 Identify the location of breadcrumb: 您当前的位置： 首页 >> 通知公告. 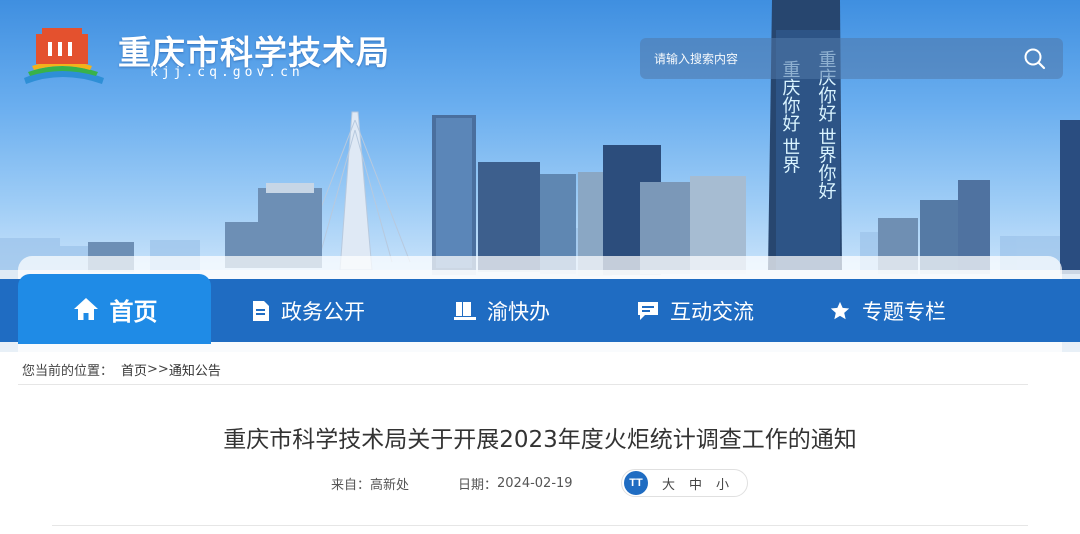
(121, 369).